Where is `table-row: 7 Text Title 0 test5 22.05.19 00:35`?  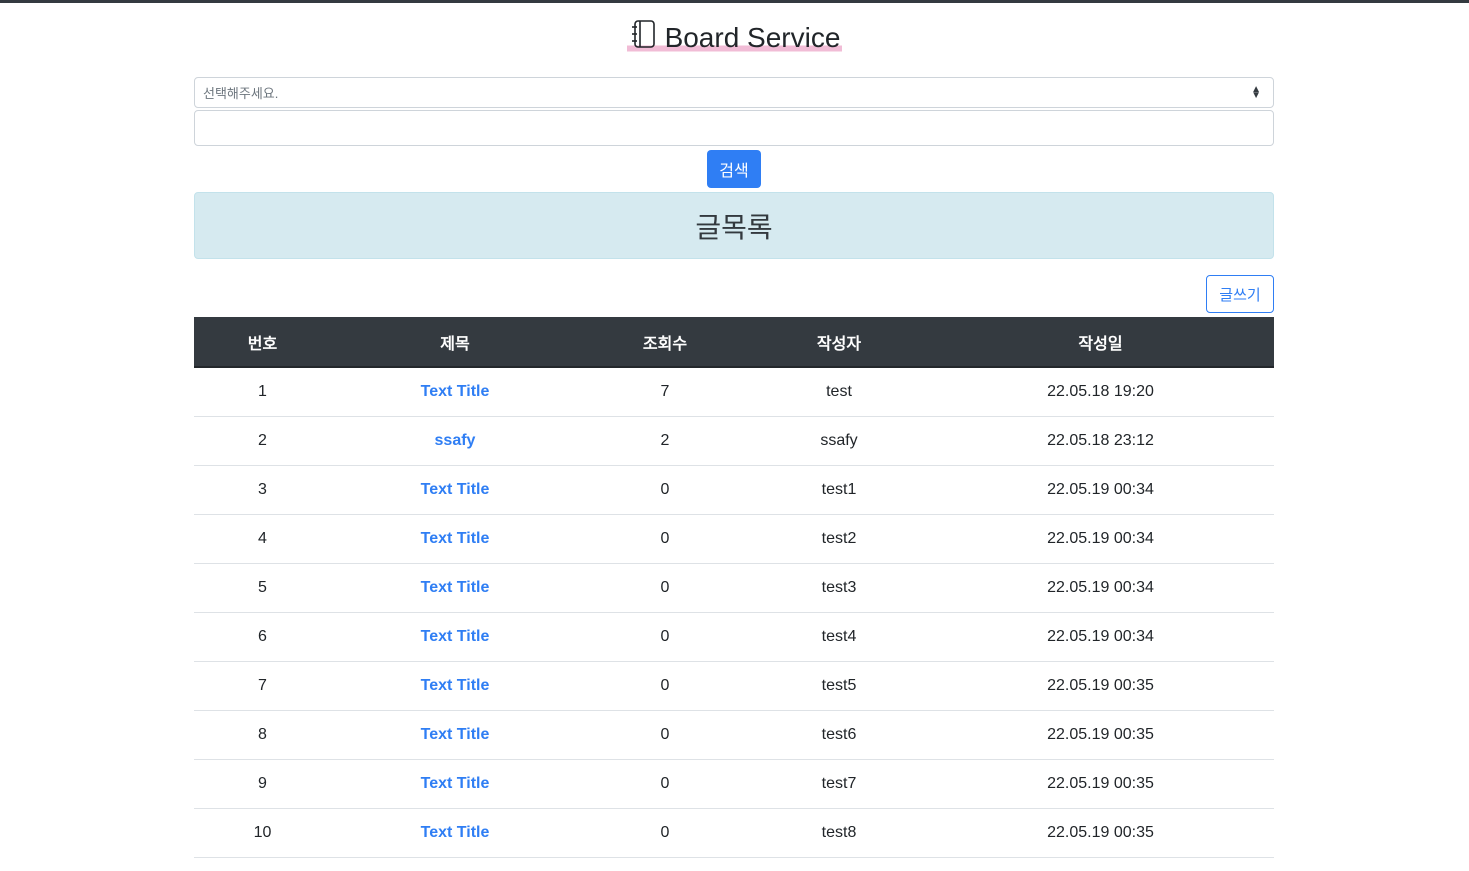 table-row: 7 Text Title 0 test5 22.05.19 00:35 is located at coordinates (734, 686).